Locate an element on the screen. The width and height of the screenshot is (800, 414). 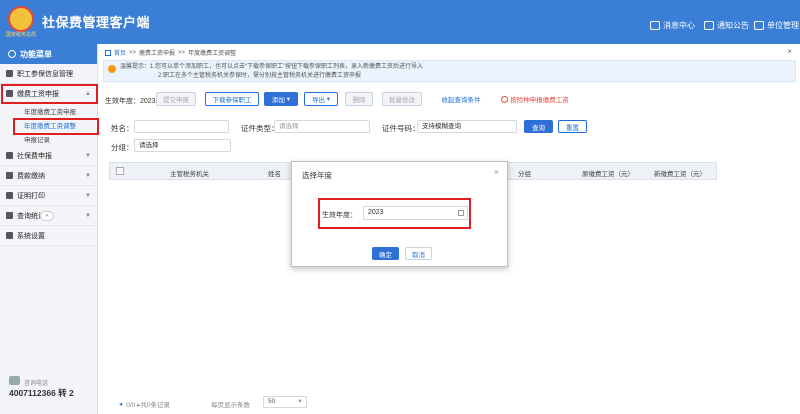
ok-button: 确定 is located at coordinates (385, 253).